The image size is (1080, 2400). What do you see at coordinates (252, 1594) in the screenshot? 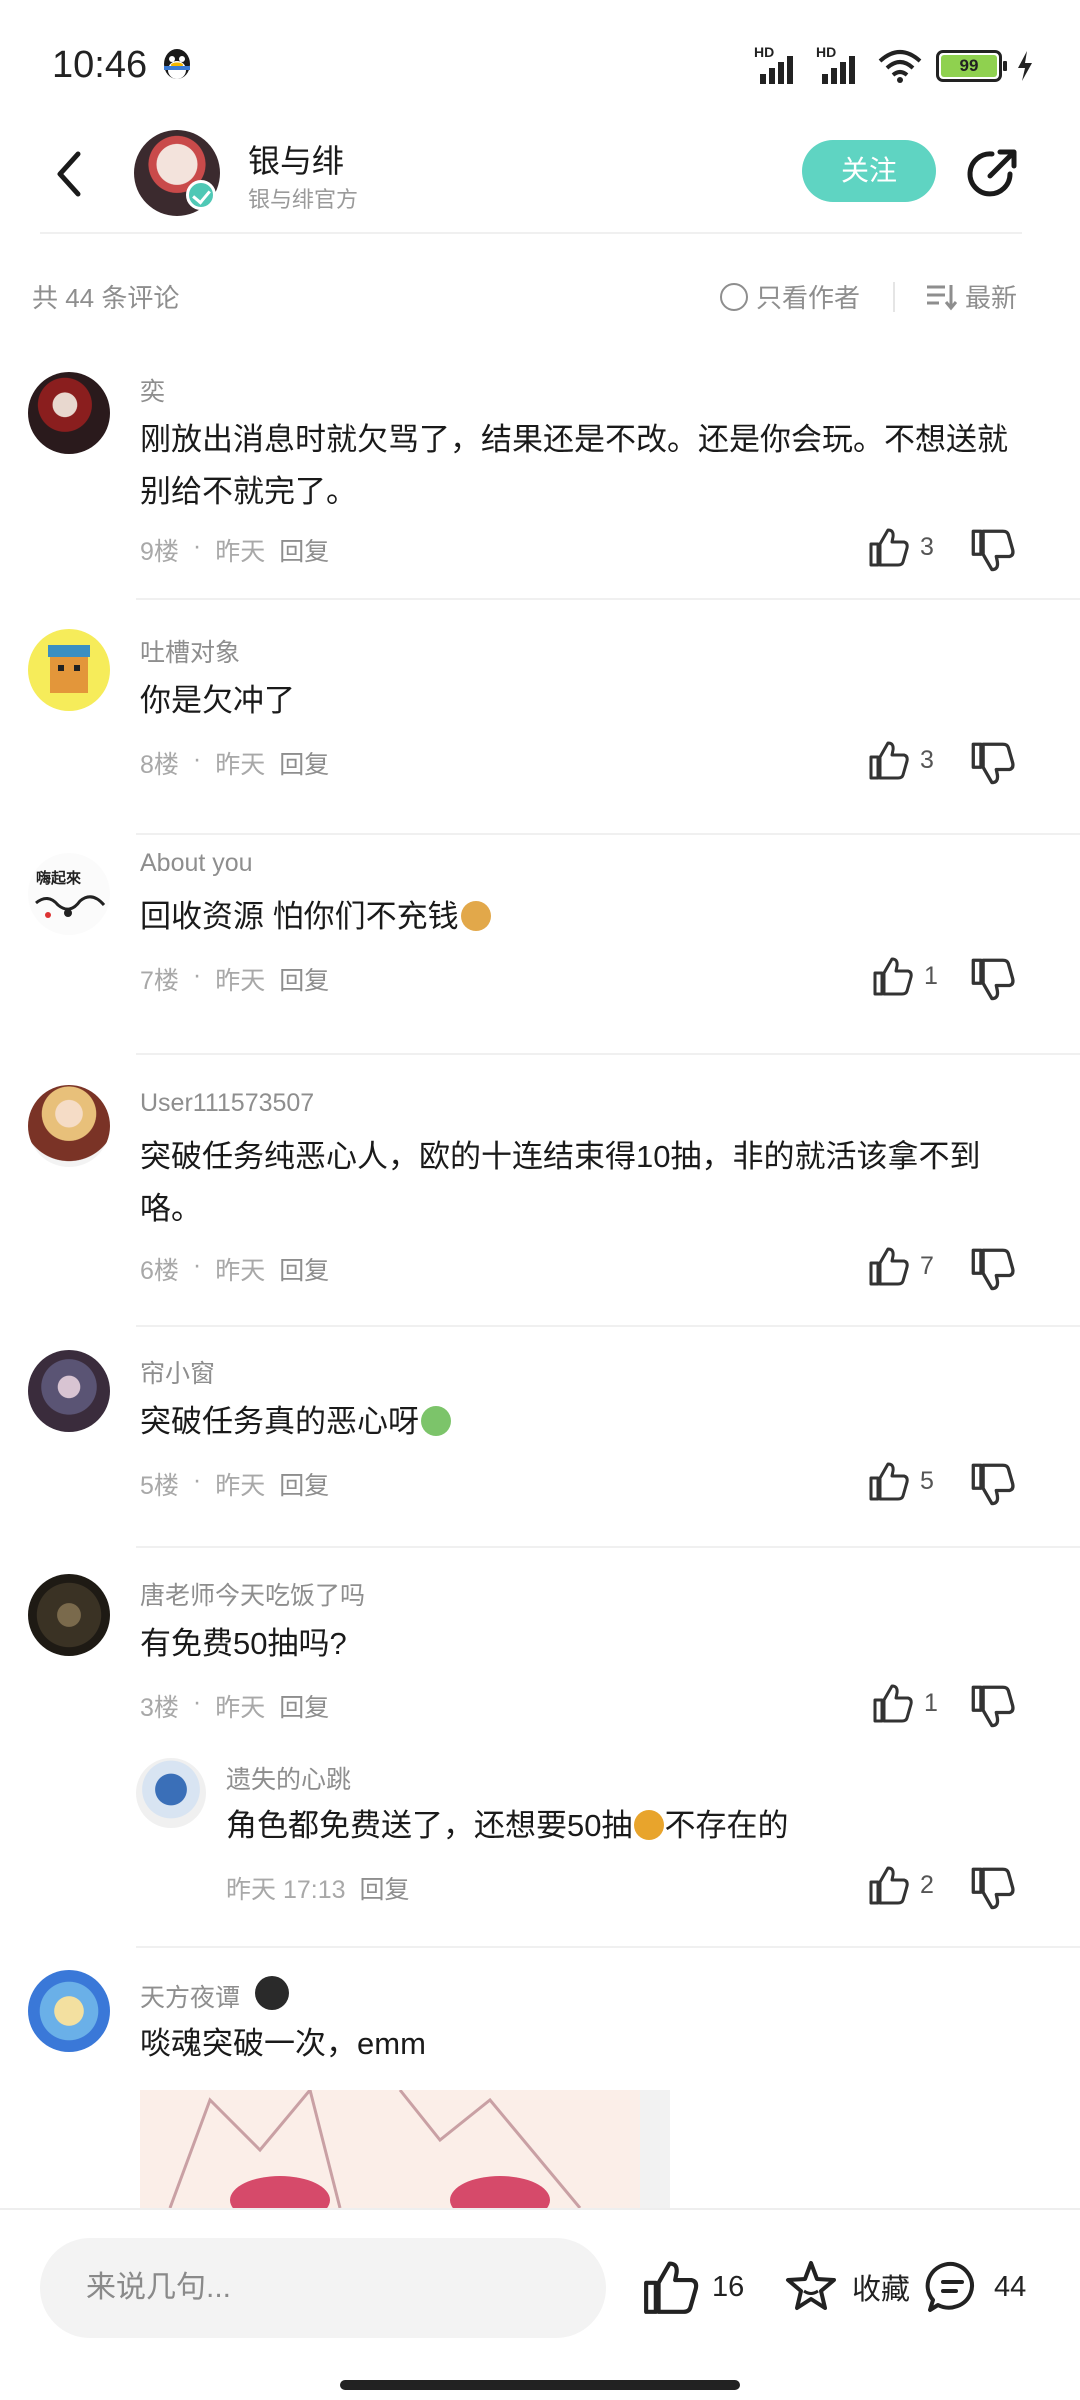
I see `comment-username: 唐老师今天吃饭了吗` at bounding box center [252, 1594].